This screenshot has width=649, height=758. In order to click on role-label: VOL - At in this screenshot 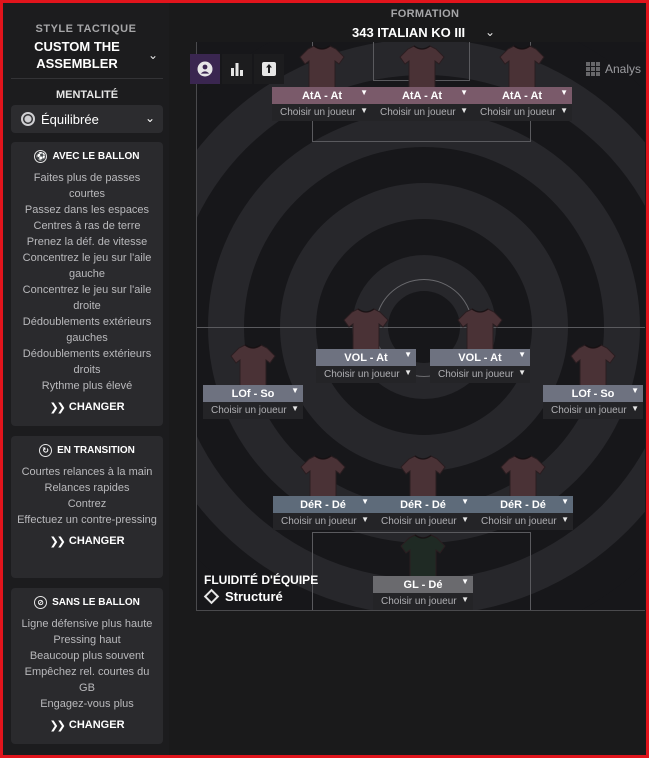, I will do `click(480, 357)`.